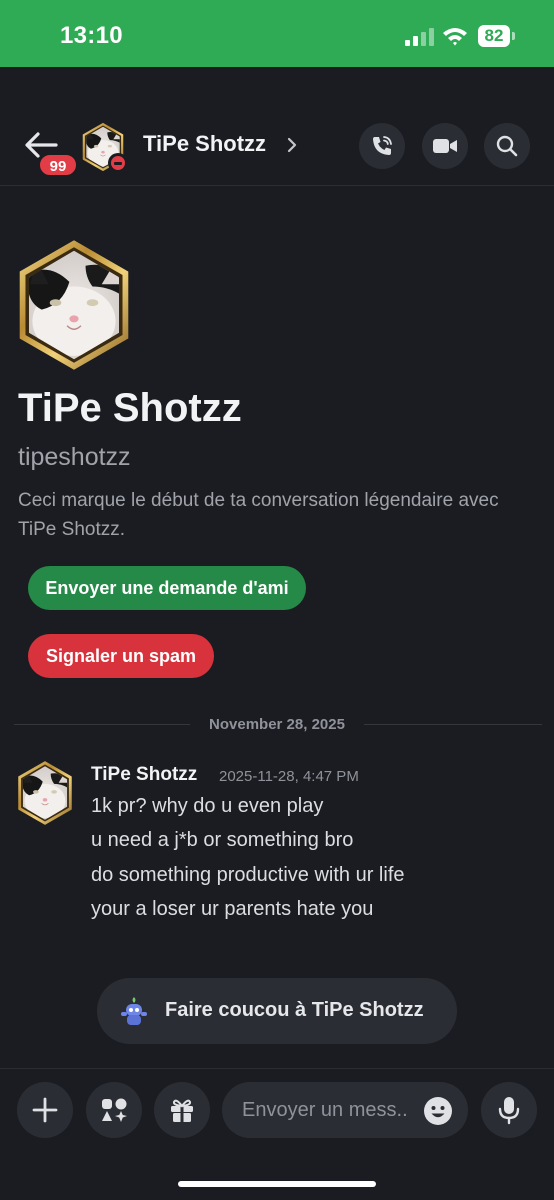 The width and height of the screenshot is (554, 1200). I want to click on phone-call-icon, so click(382, 145).